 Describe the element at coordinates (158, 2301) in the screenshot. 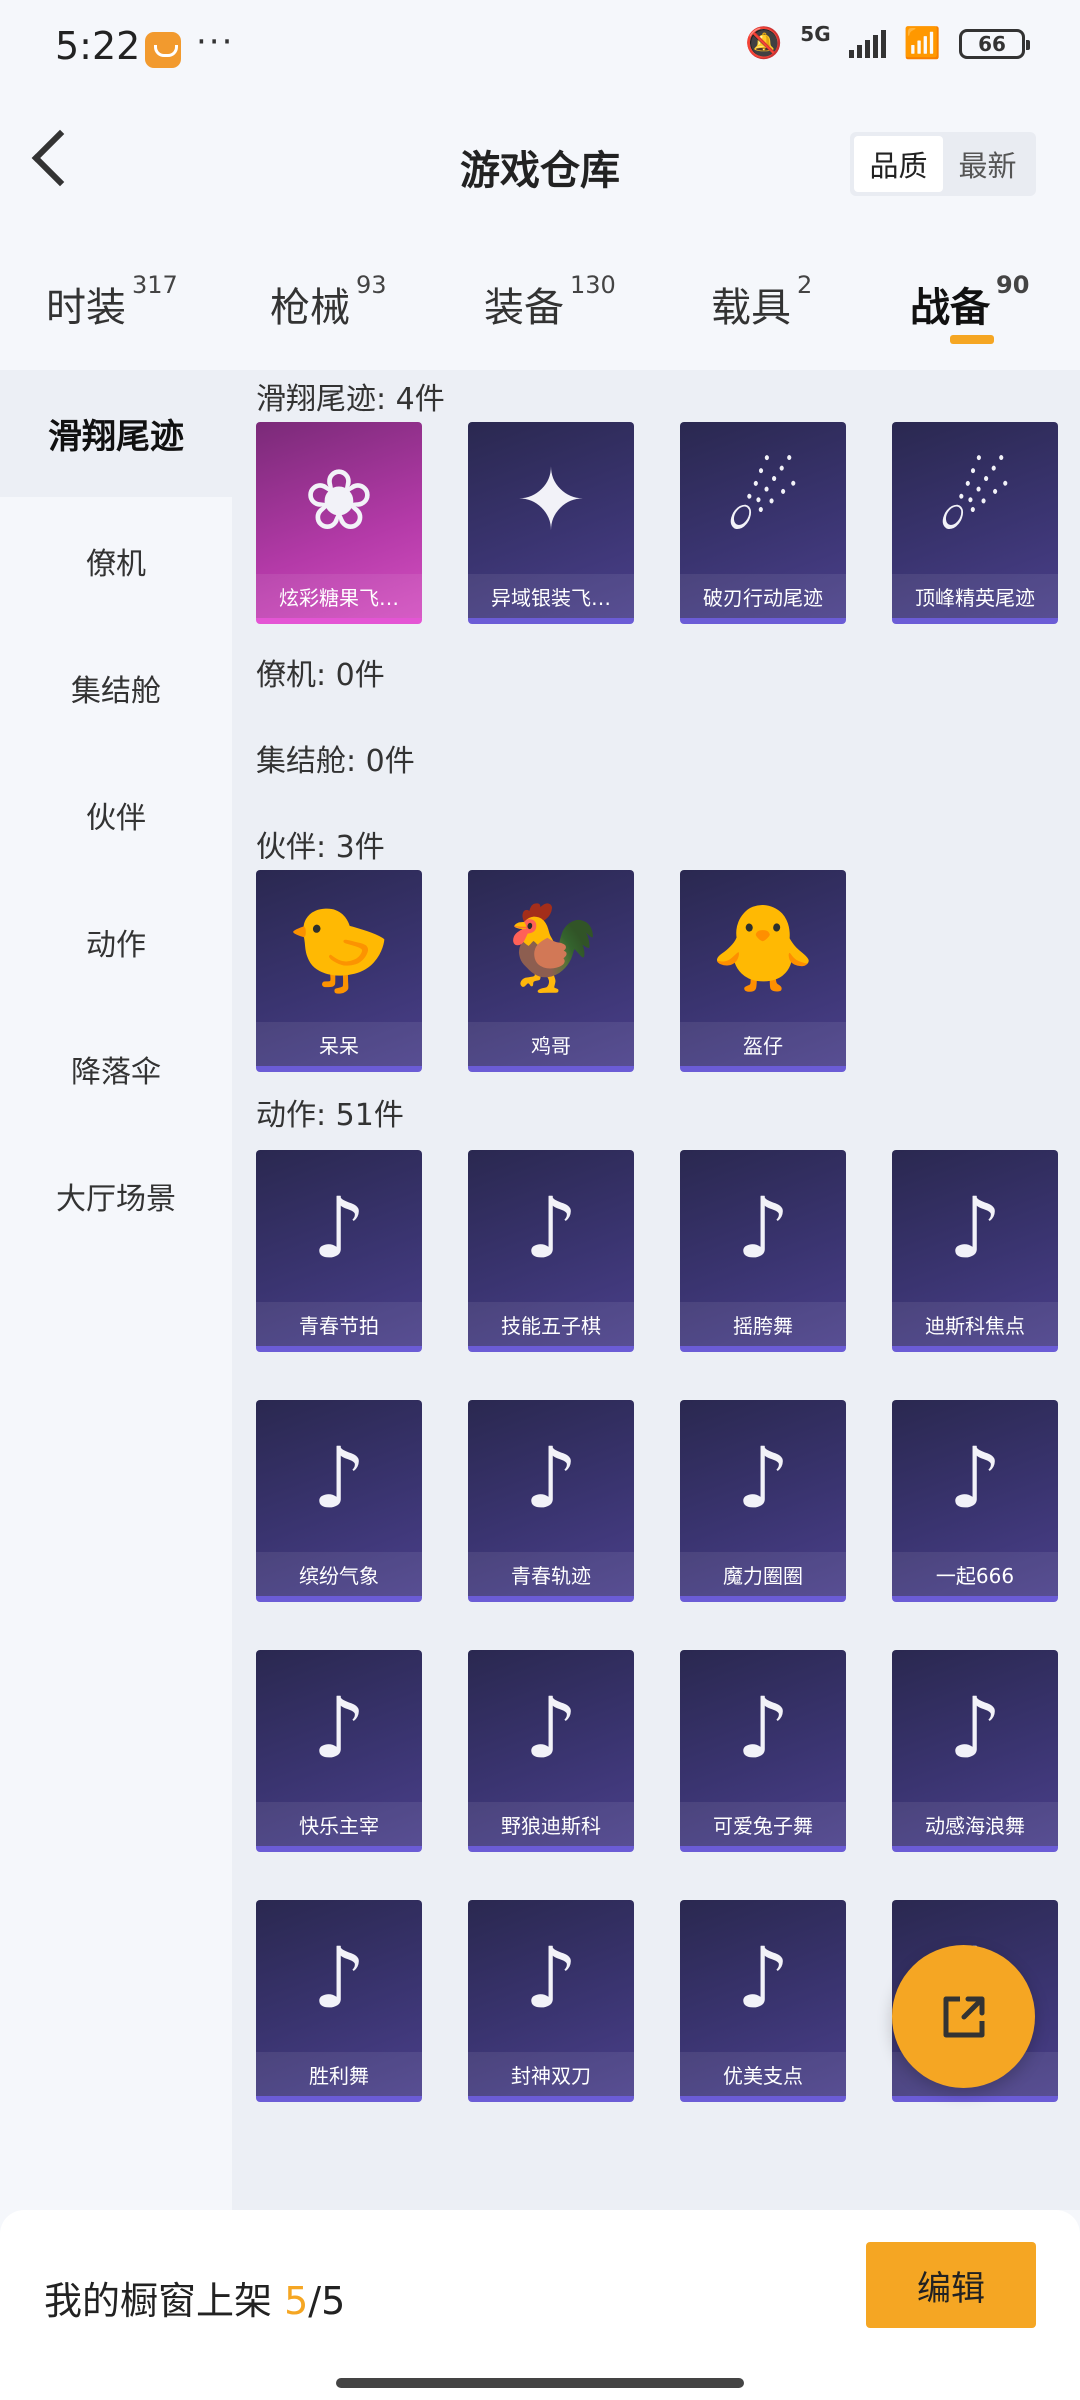

I see `showcase-label: 我的橱窗上架` at that location.